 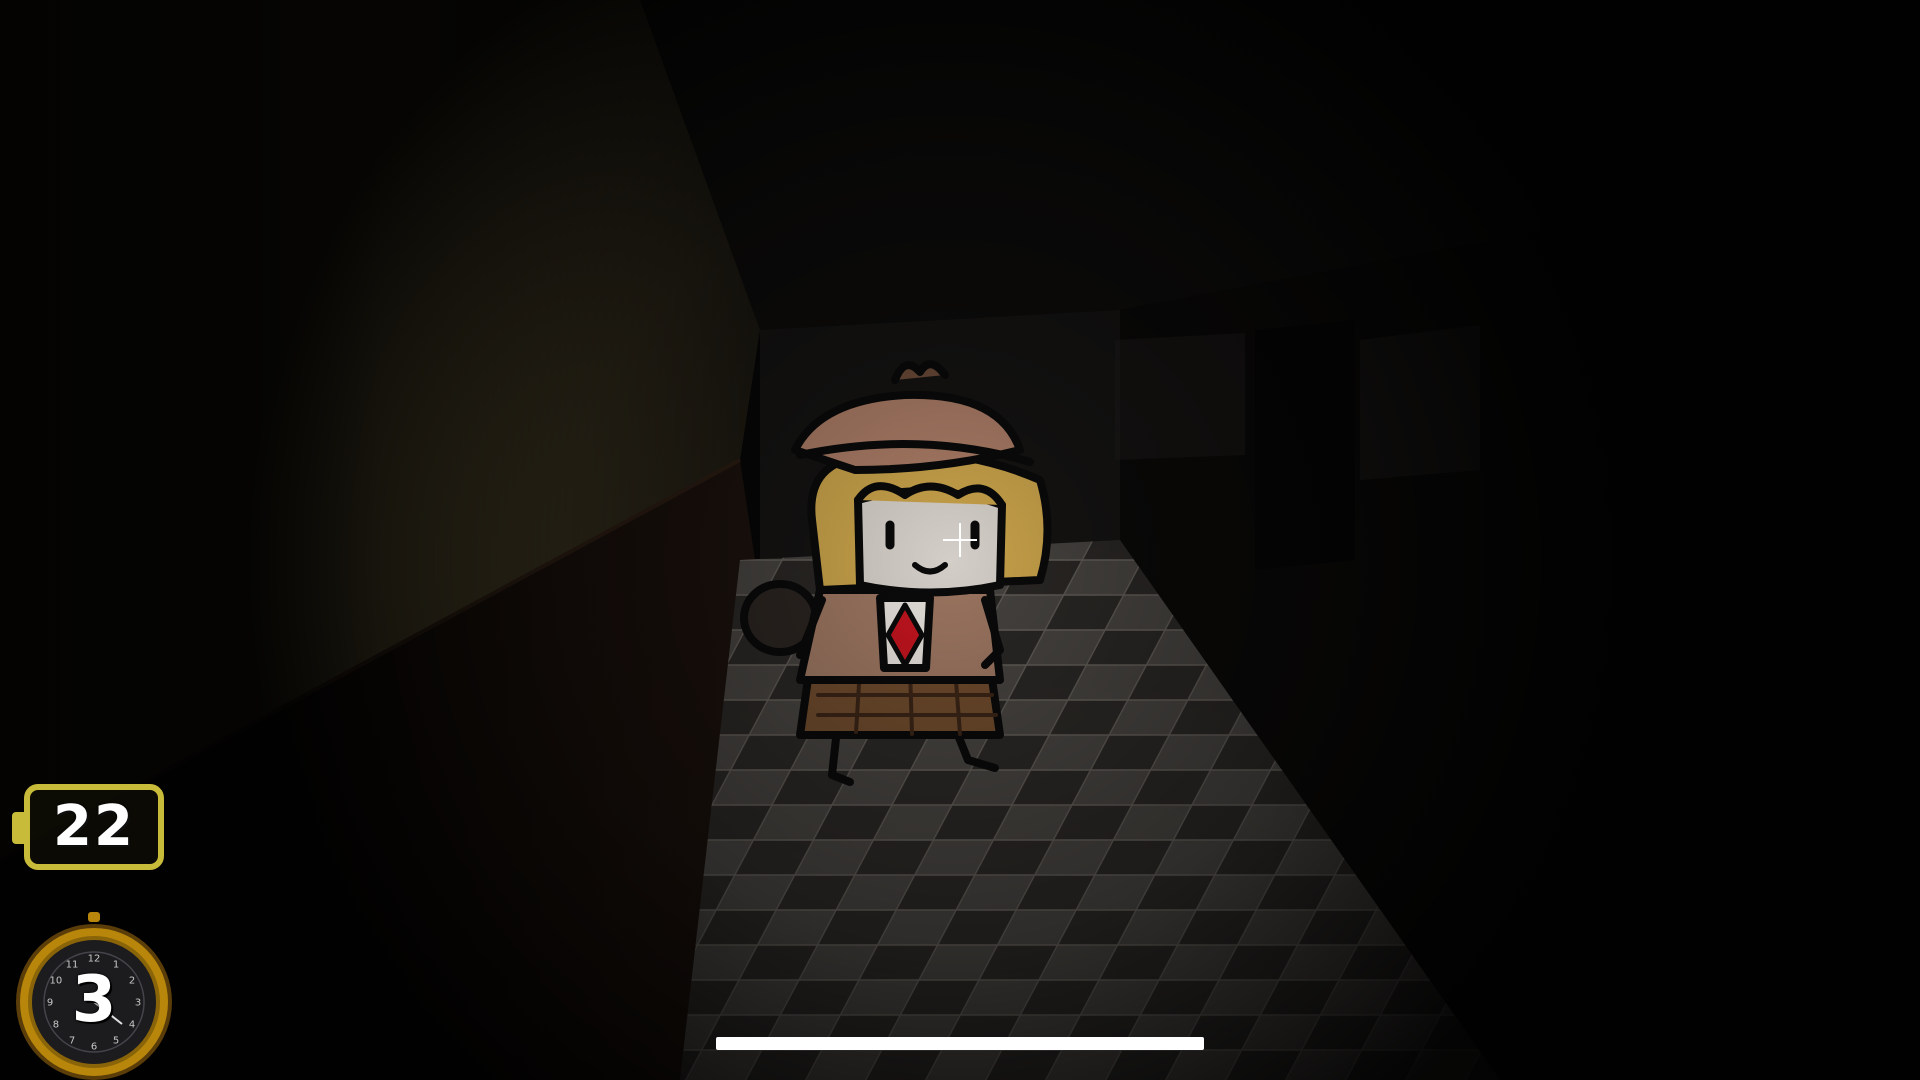 I want to click on battery-indicator: 22, so click(x=88, y=827).